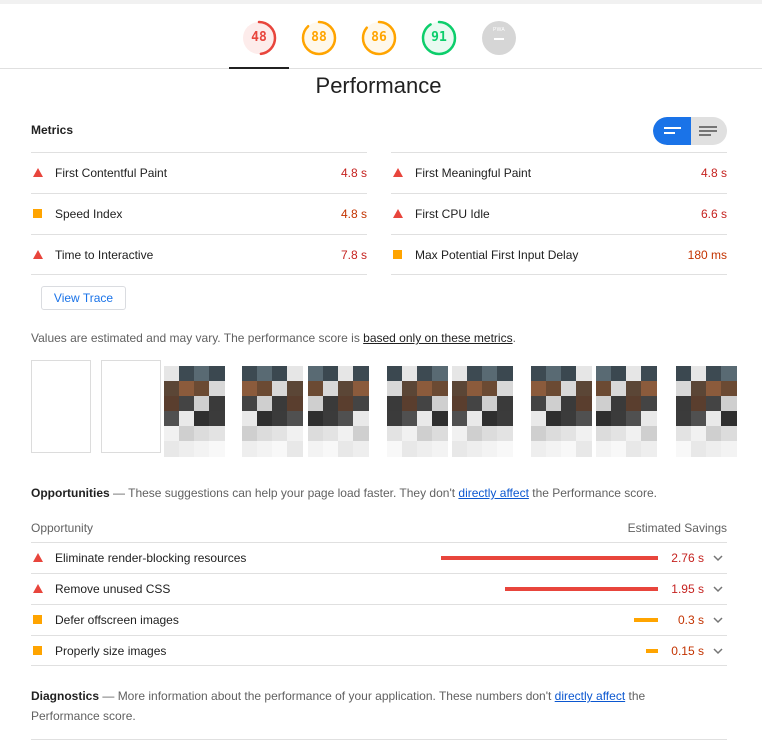  Describe the element at coordinates (259, 38) in the screenshot. I see `gauge-performance: 48` at that location.